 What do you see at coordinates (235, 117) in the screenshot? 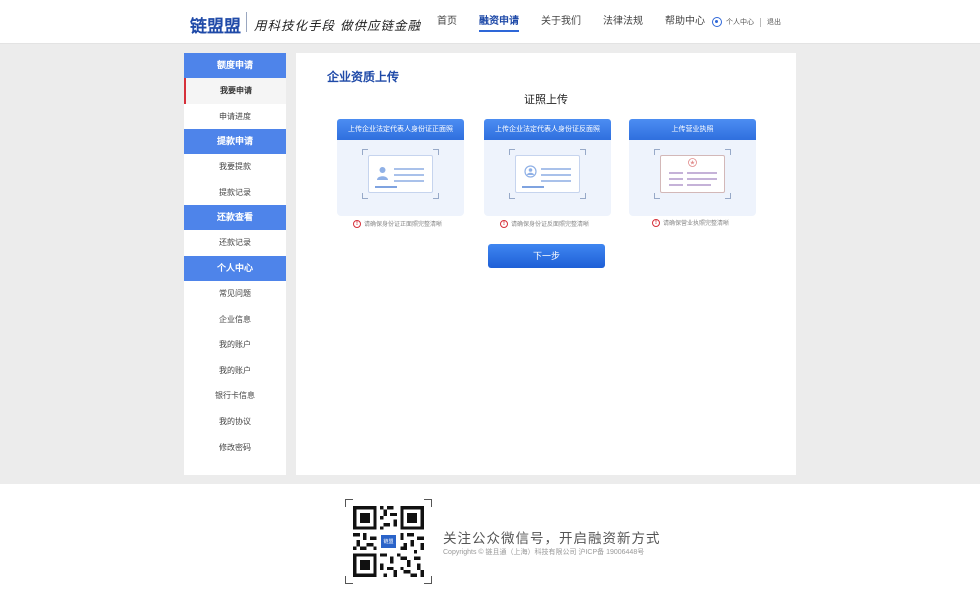
I see `sidebar-item-progress: 申请进度` at bounding box center [235, 117].